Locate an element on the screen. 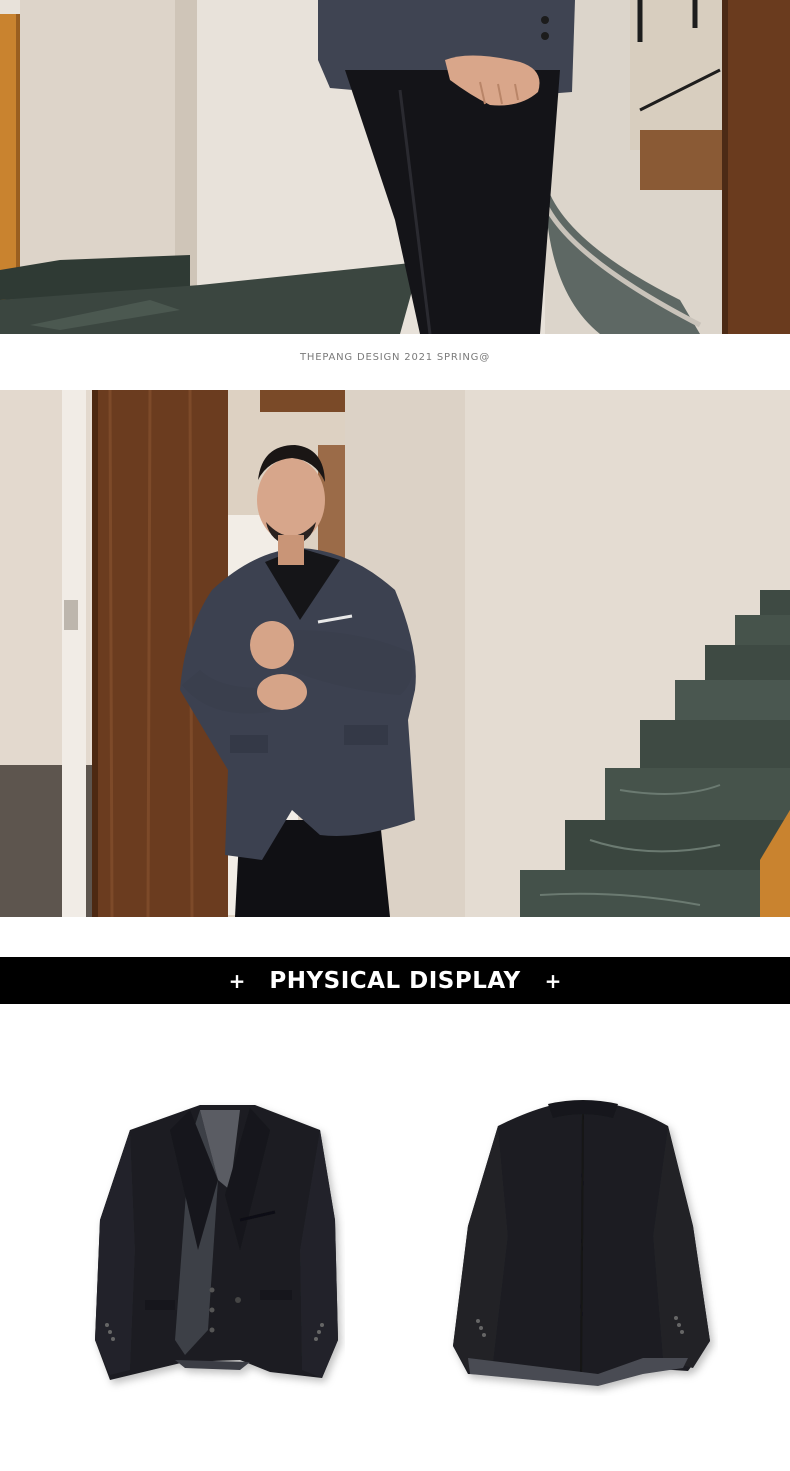  section-title: PHYSICAL DISPLAY is located at coordinates (395, 980).